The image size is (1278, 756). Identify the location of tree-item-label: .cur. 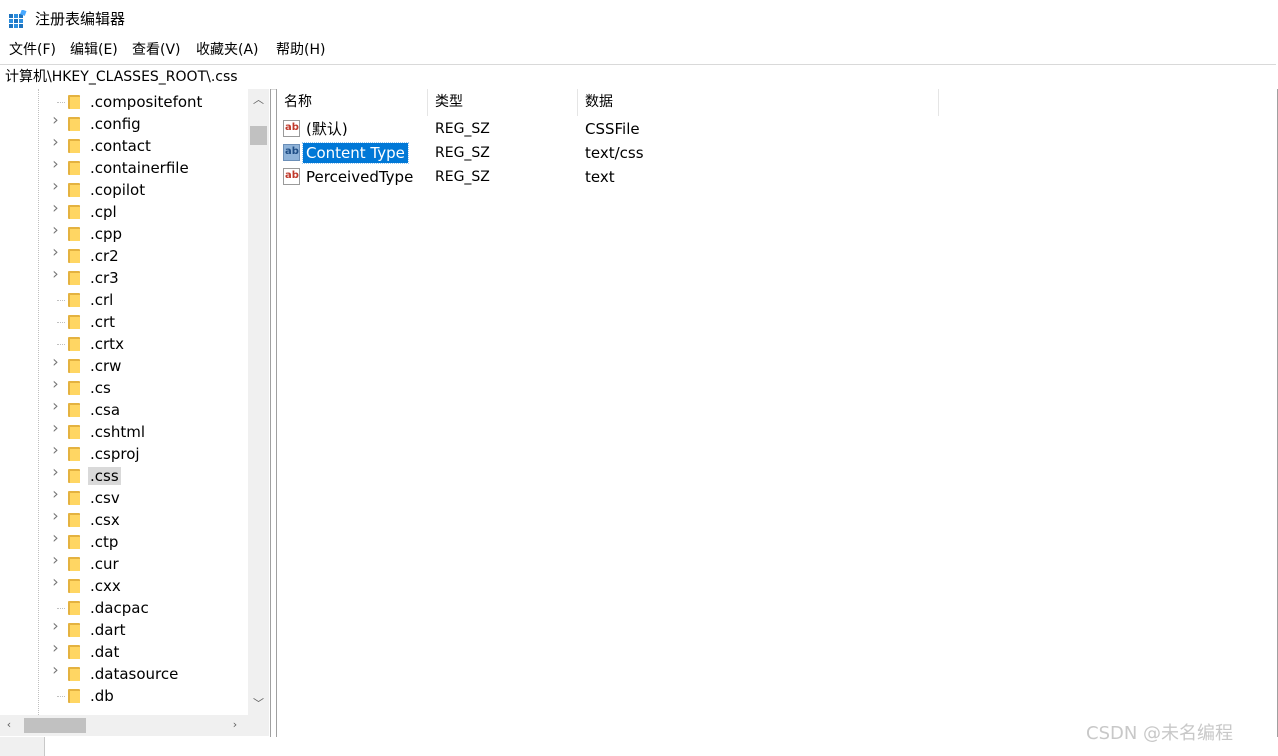
(104, 564).